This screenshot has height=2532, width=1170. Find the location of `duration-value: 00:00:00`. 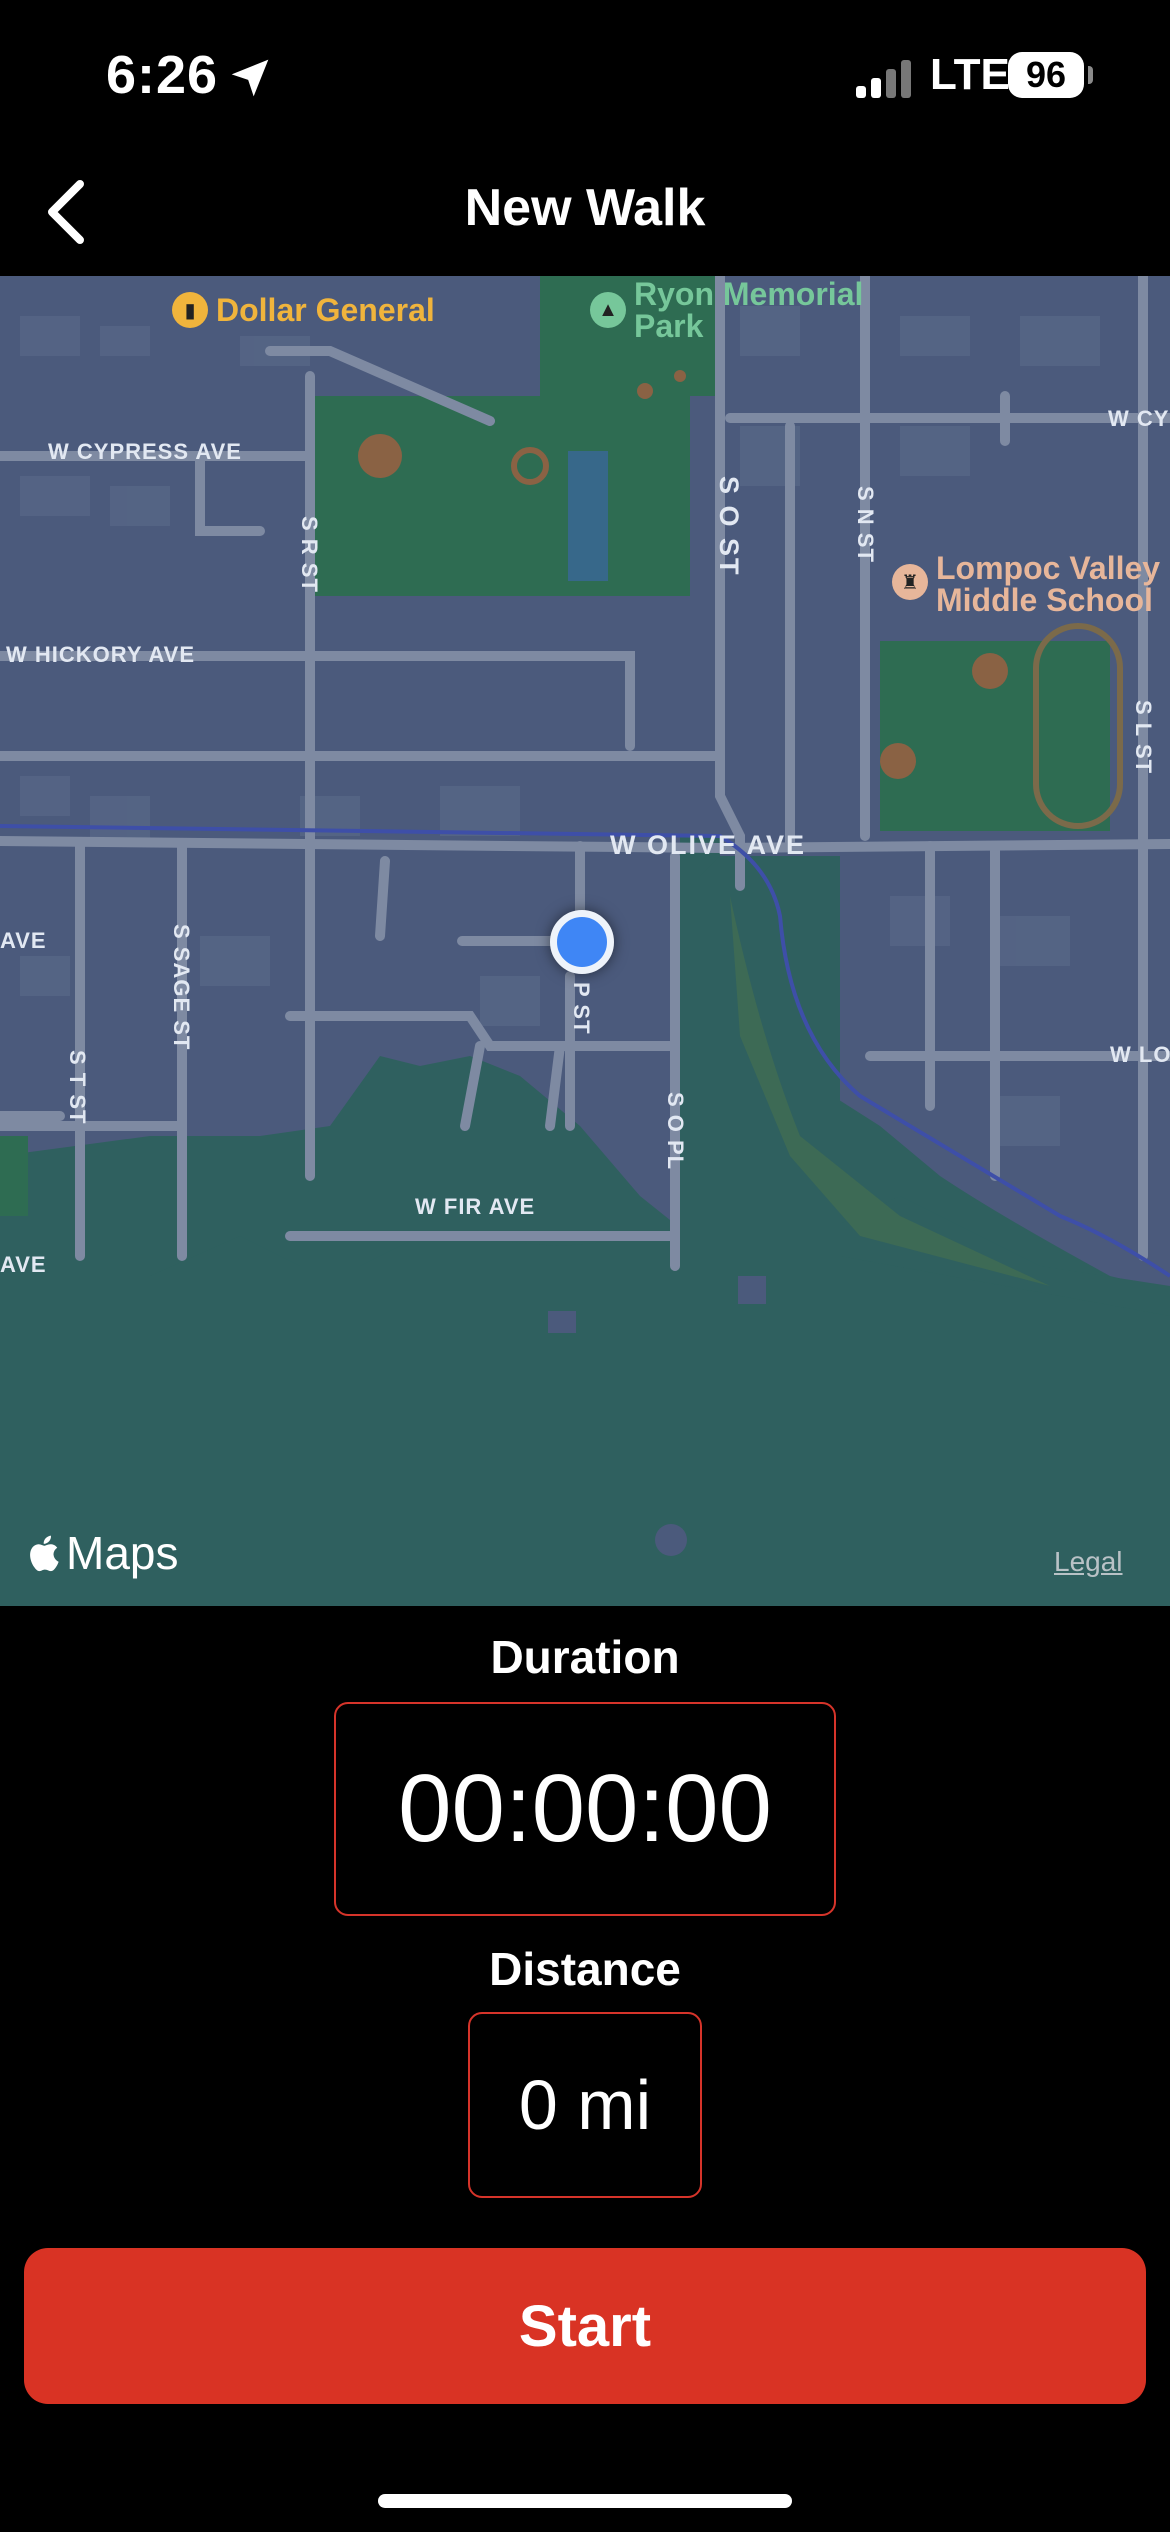

duration-value: 00:00:00 is located at coordinates (585, 1808).